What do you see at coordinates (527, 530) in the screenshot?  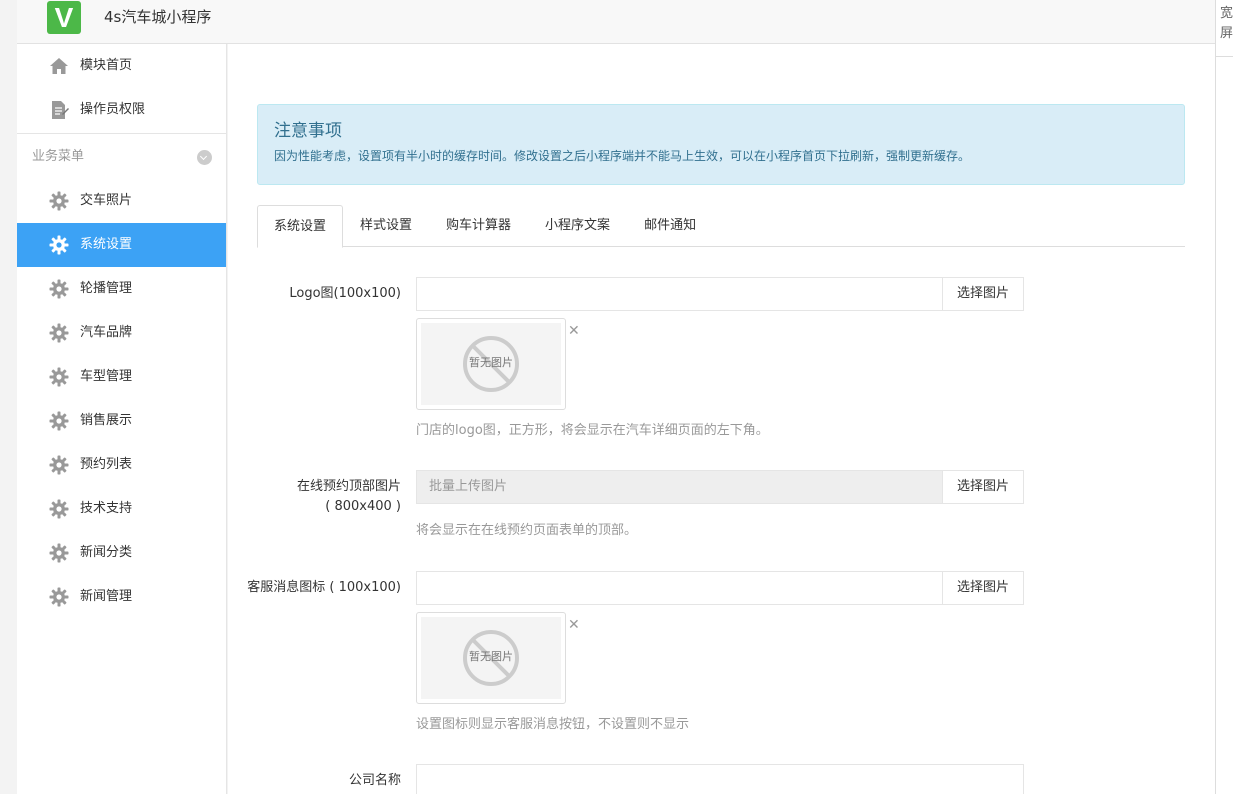 I see `booking-top-help-text: 将会显示在在线预约页面表单的顶部。` at bounding box center [527, 530].